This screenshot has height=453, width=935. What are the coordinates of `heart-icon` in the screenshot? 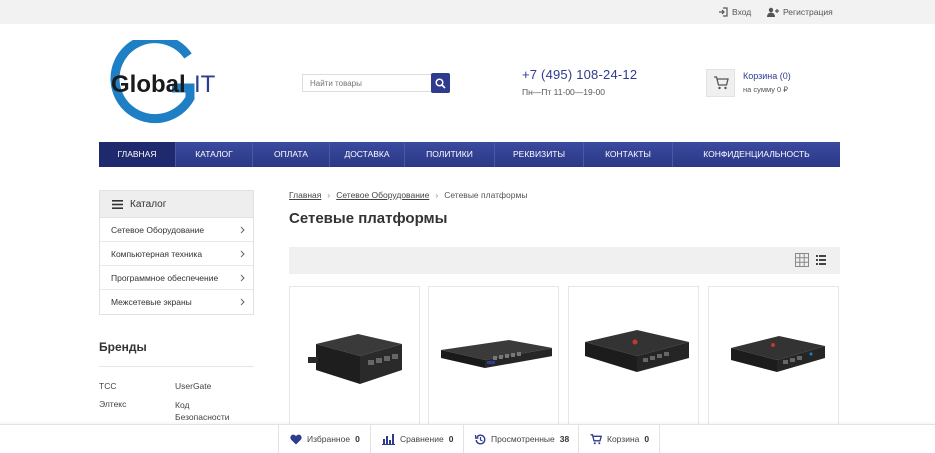 It's located at (296, 439).